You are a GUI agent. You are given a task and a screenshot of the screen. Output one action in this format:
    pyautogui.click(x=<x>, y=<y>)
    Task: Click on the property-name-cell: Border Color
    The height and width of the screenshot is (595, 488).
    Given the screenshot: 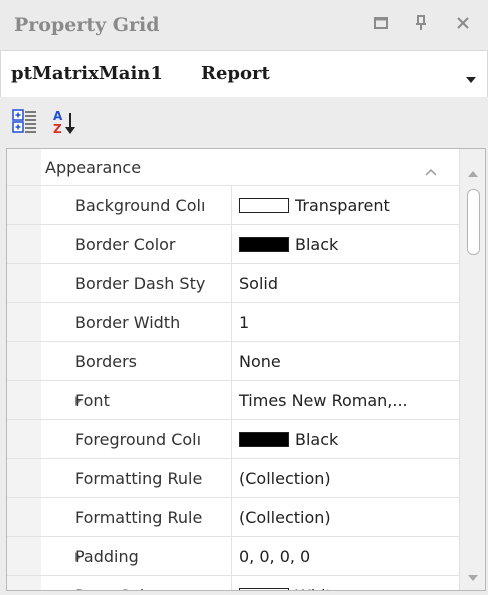 What is the action you would take?
    pyautogui.click(x=136, y=244)
    